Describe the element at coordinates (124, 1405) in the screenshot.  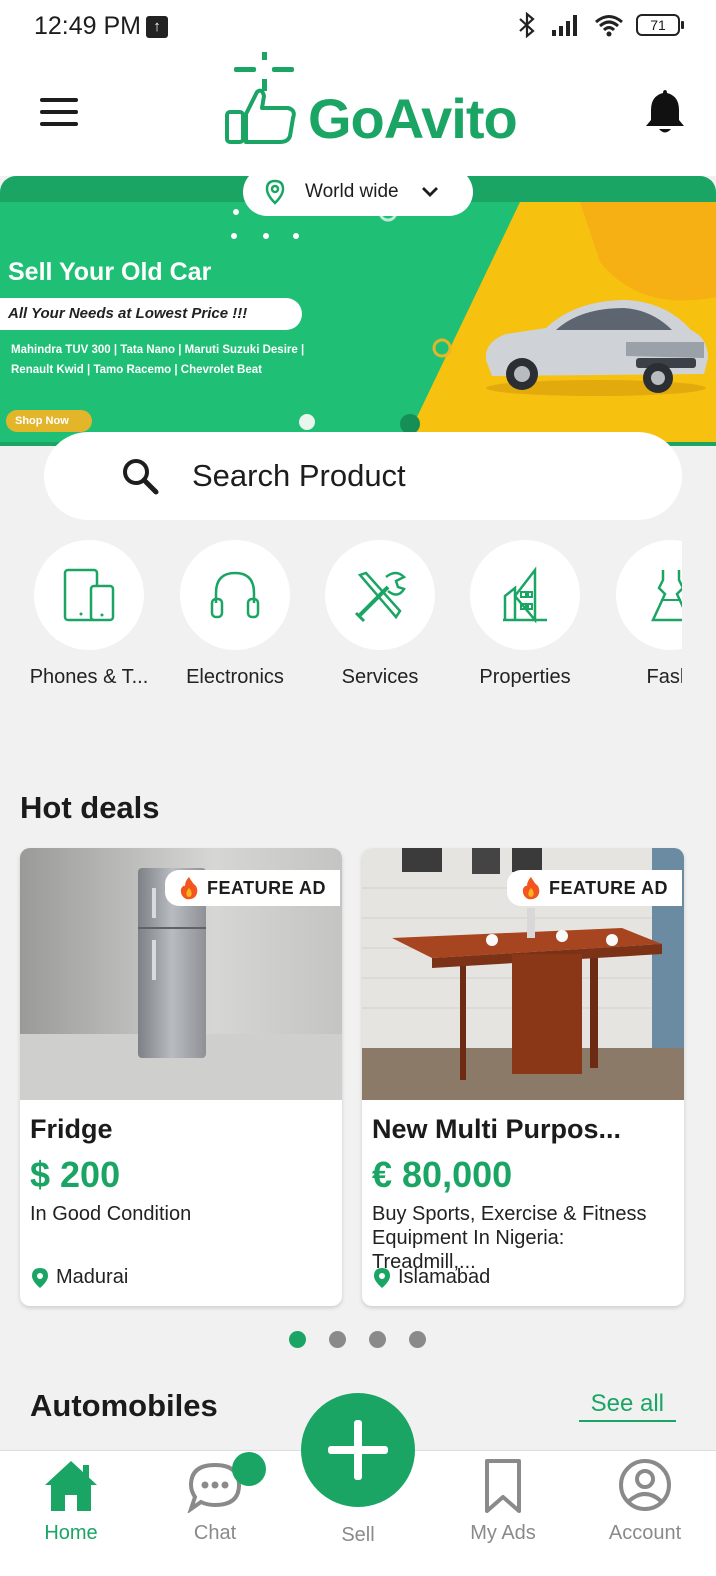
I see `automobiles-title: Automobiles` at that location.